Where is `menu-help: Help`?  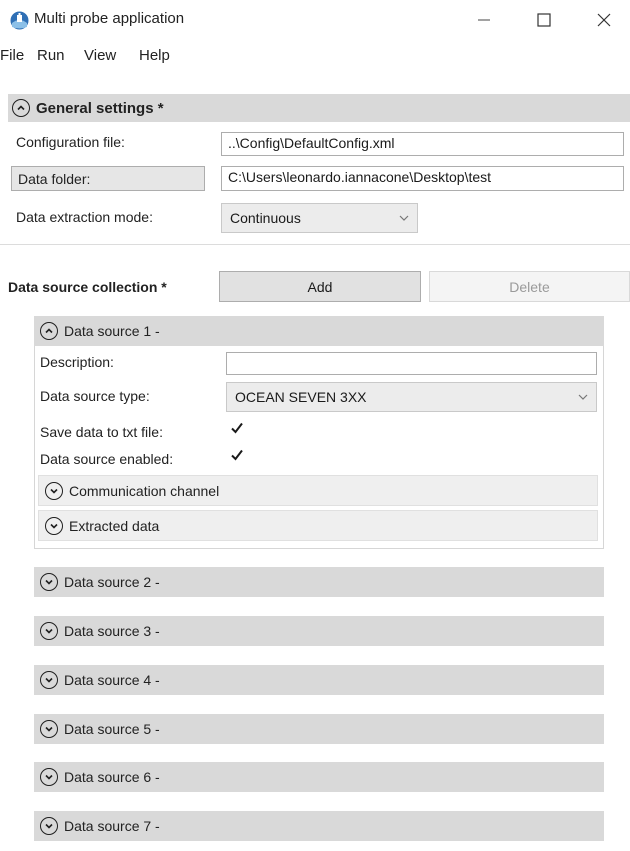
menu-help: Help is located at coordinates (154, 55).